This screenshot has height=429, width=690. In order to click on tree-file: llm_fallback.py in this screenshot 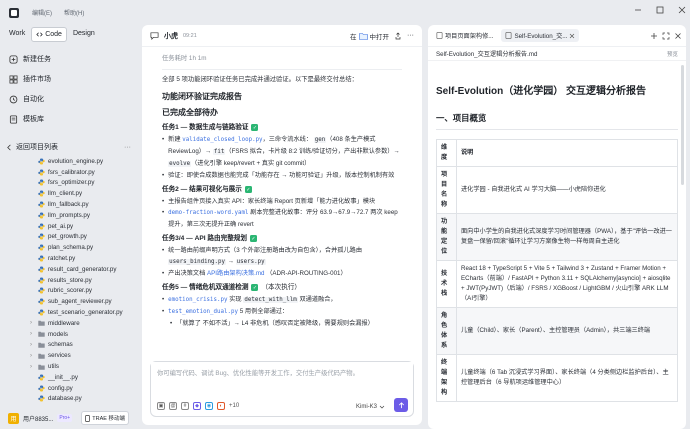, I will do `click(68, 204)`.